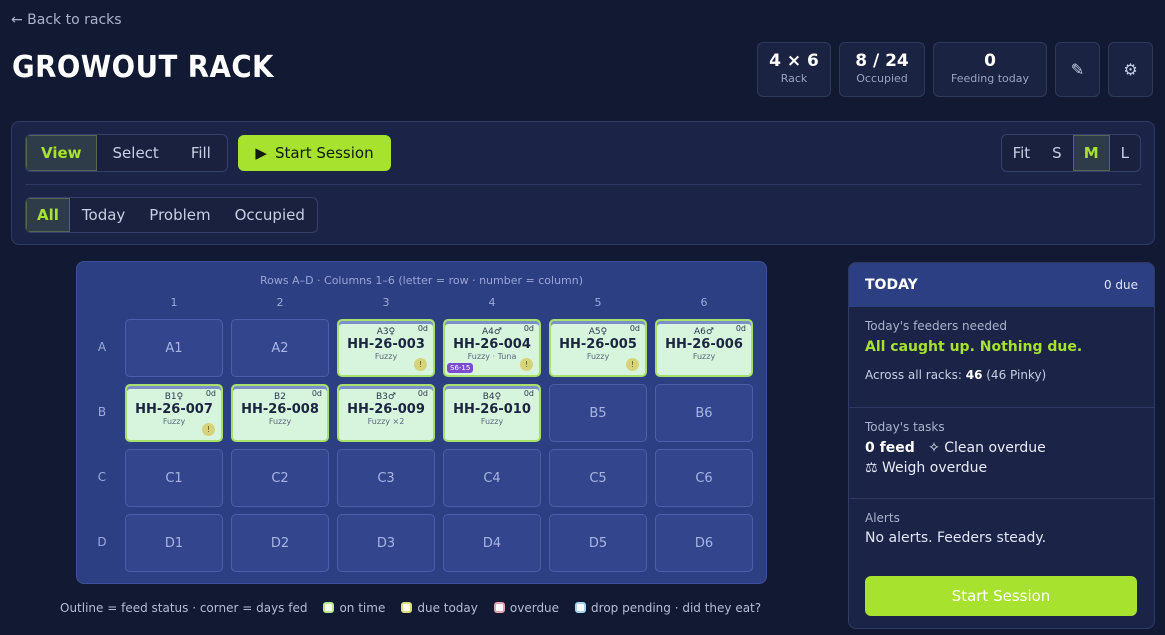 The height and width of the screenshot is (635, 1165). I want to click on zoom-selector: Fit S M L, so click(1070, 153).